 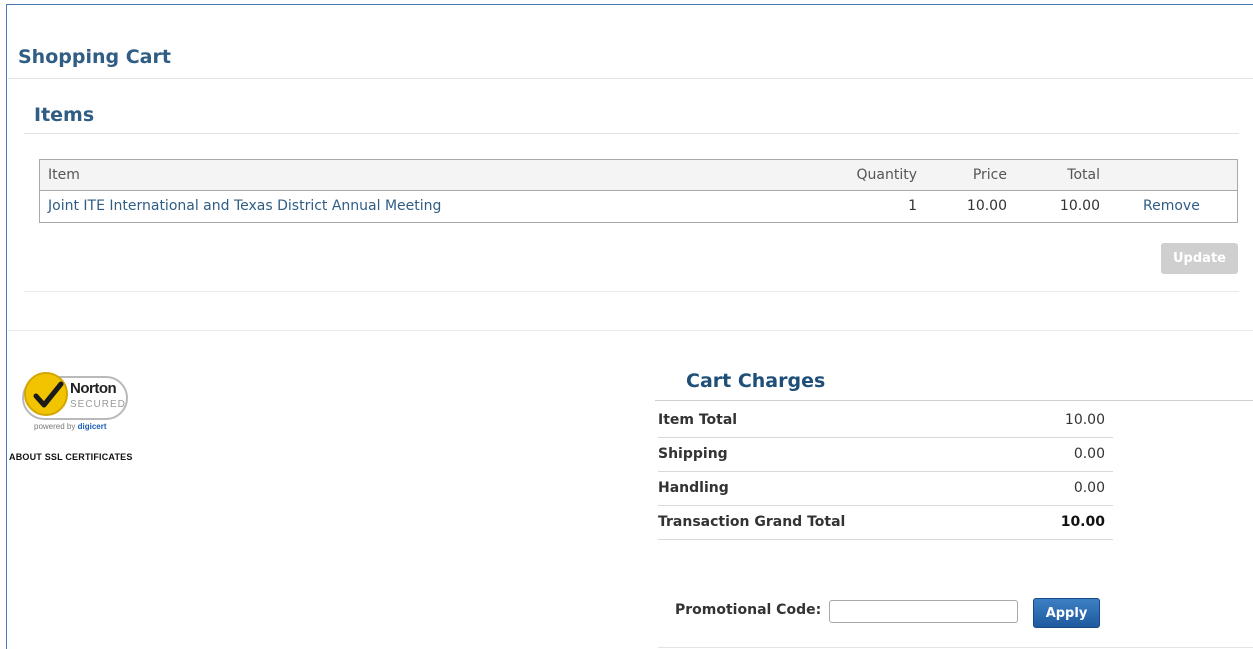 I want to click on item-price: 10.00, so click(x=986, y=206).